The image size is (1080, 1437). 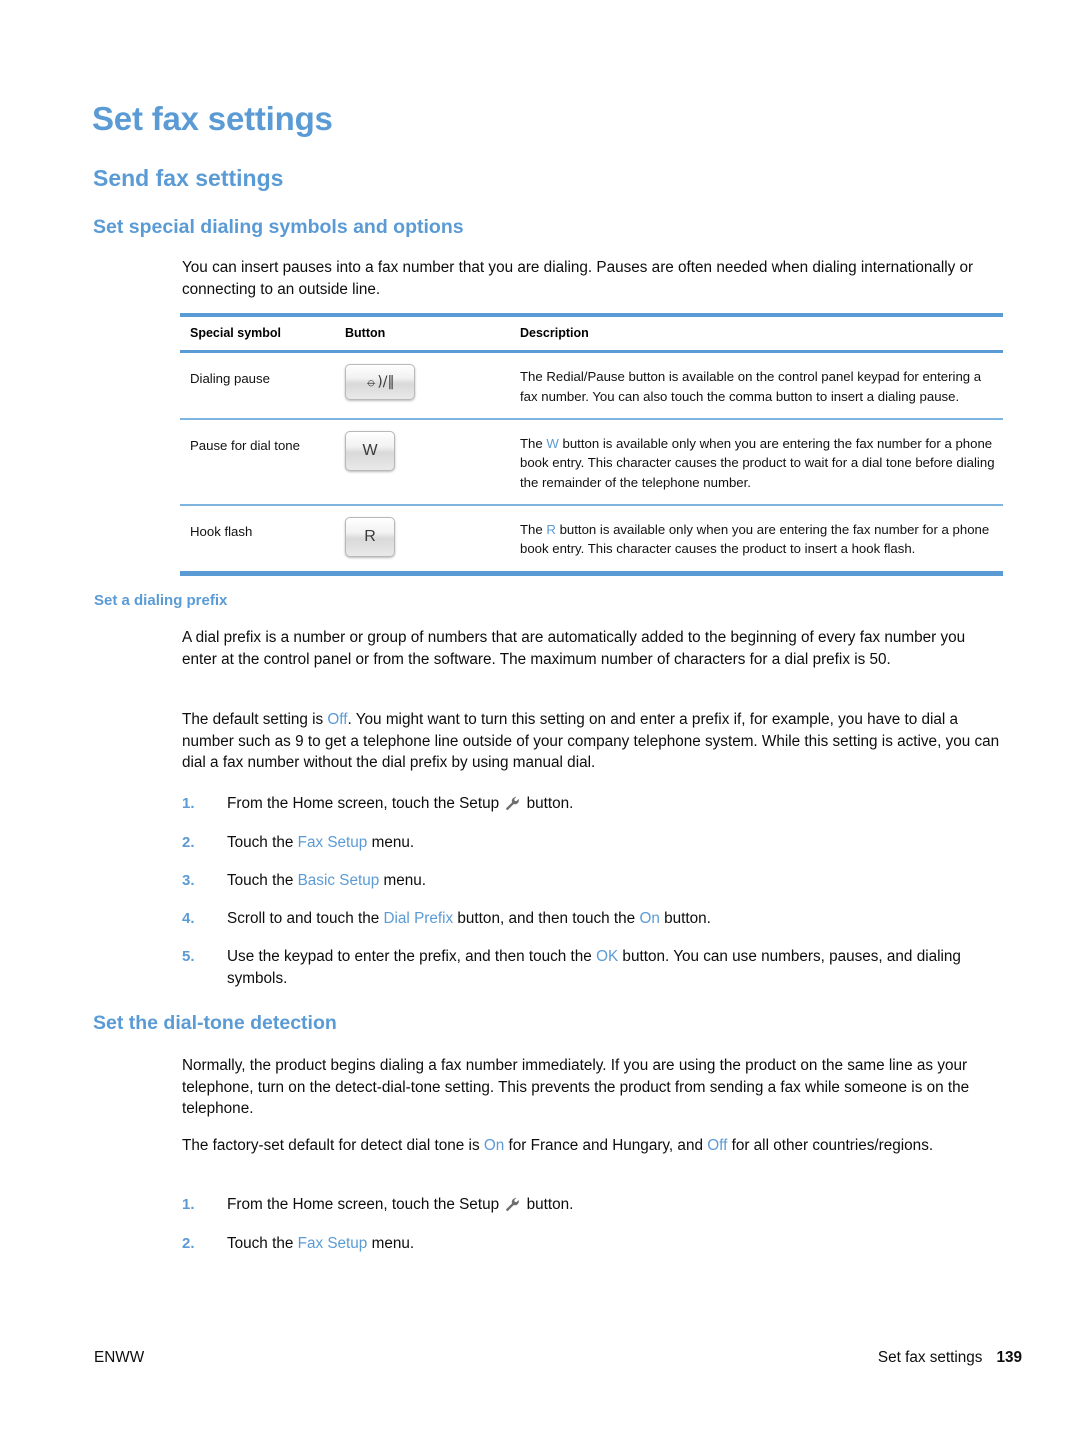 What do you see at coordinates (161, 600) in the screenshot?
I see `subsection-heading-dialing-prefix: Set a dialing prefix` at bounding box center [161, 600].